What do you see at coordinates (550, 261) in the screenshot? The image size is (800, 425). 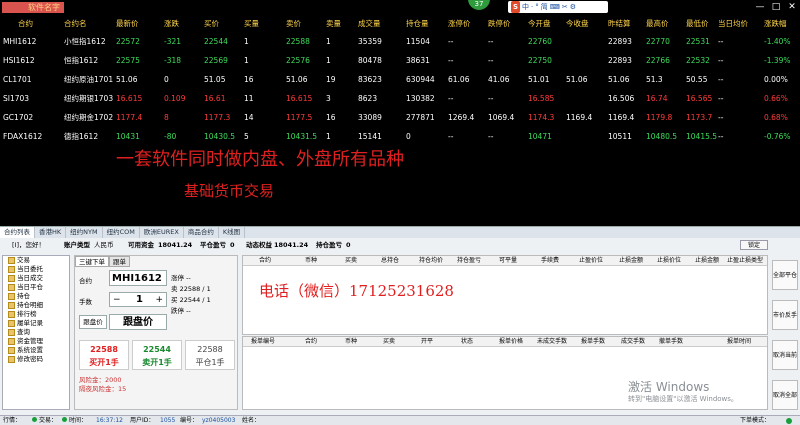 I see `pos-col: 手续费` at bounding box center [550, 261].